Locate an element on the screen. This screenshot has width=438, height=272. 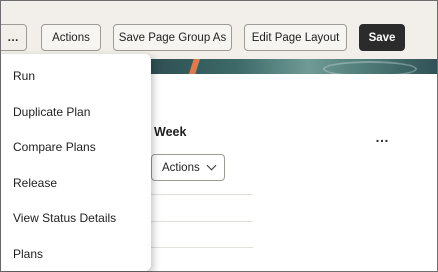
menu-item-run: Run is located at coordinates (24, 76).